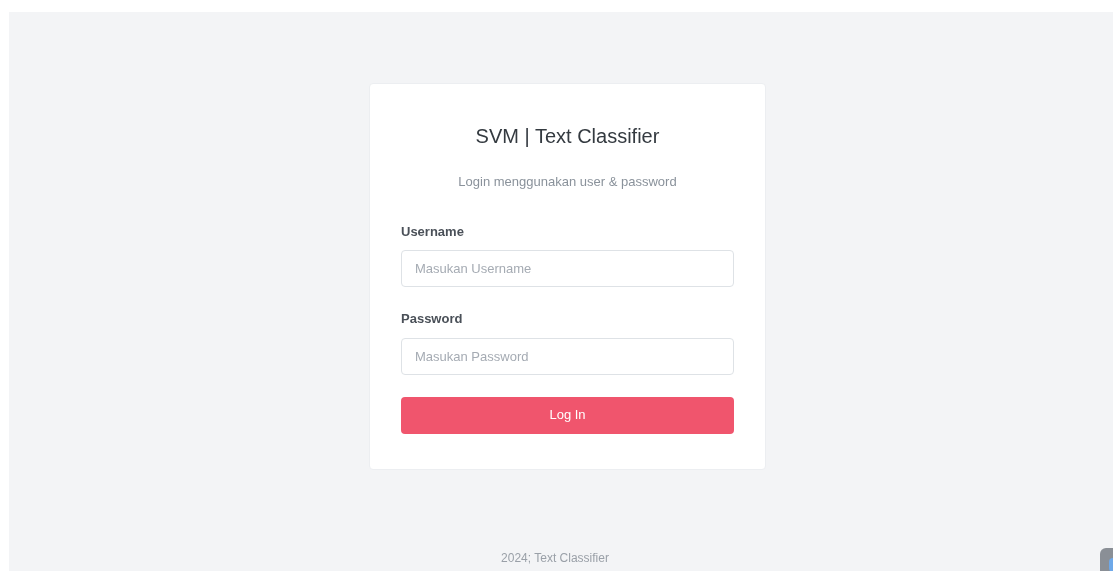 This screenshot has width=1113, height=571. Describe the element at coordinates (432, 231) in the screenshot. I see `field-label: Username` at that location.